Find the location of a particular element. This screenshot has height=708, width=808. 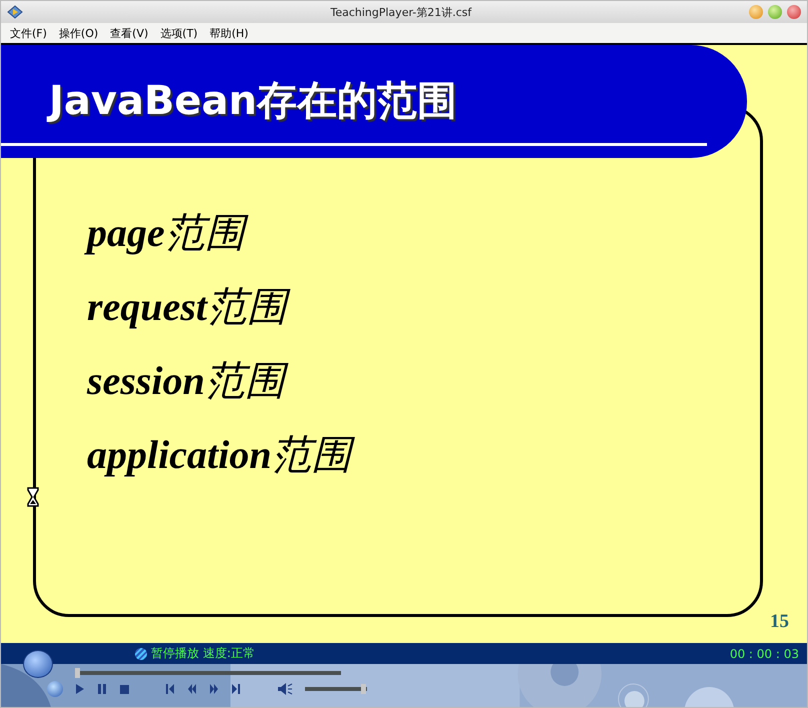

window-title: TeachingPlayer-第21讲.csf is located at coordinates (401, 12).